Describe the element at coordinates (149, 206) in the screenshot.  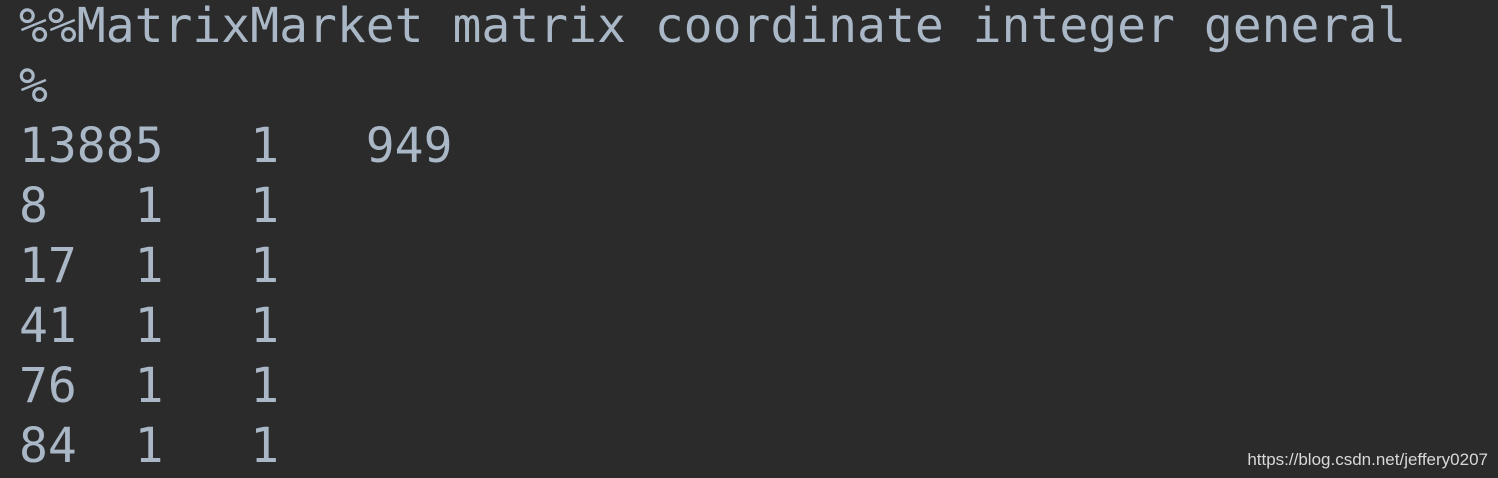
I see `entry-line: 8 1 1` at that location.